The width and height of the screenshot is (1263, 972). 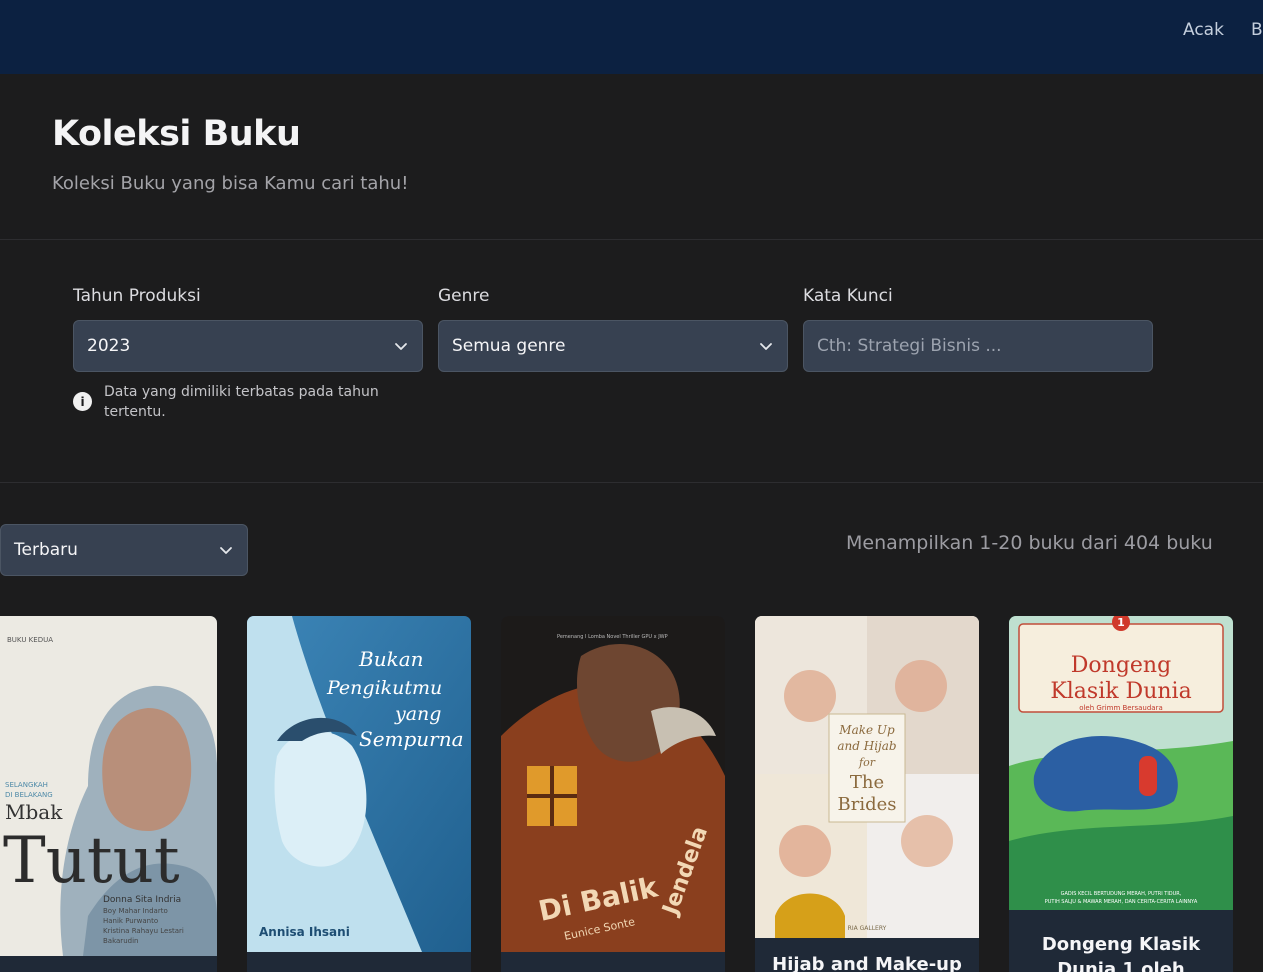 I want to click on cover-text: Kristina Rahayu Lestari, so click(x=143, y=931).